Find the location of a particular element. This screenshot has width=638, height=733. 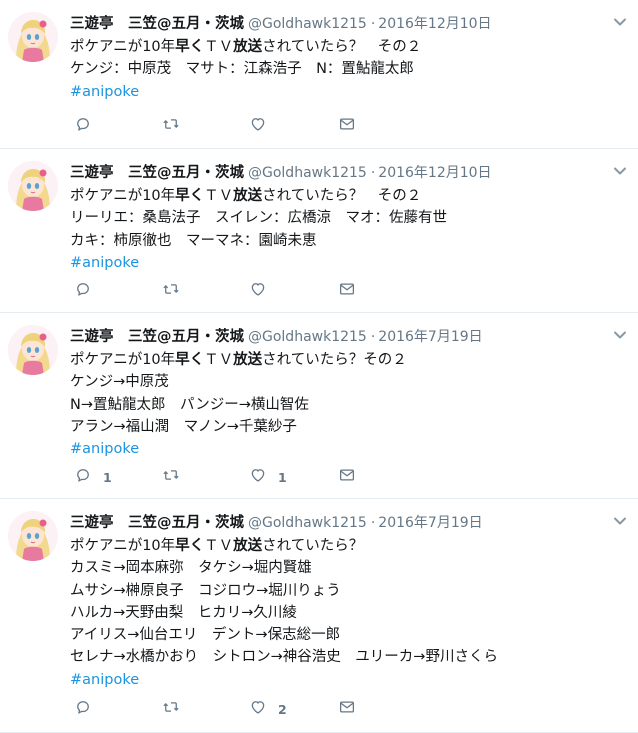

tweet-line: カスミ→岡本麻弥 タケシ→堀内賢雄 is located at coordinates (350, 568).